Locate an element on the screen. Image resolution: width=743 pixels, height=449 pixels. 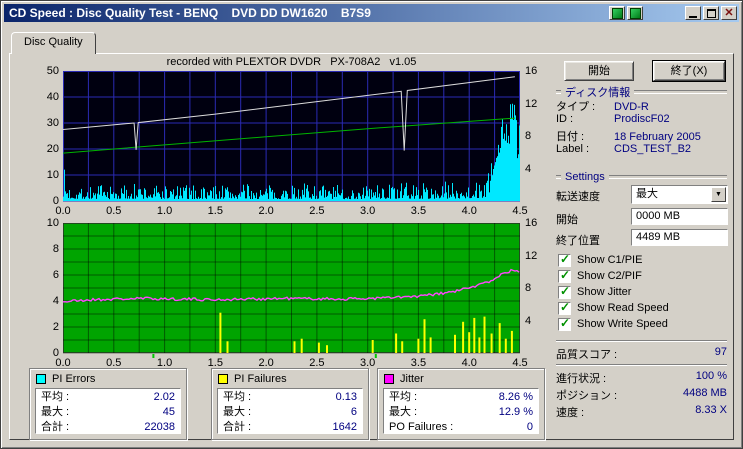
disc-date-value: 18 February 2005 is located at coordinates (657, 137).